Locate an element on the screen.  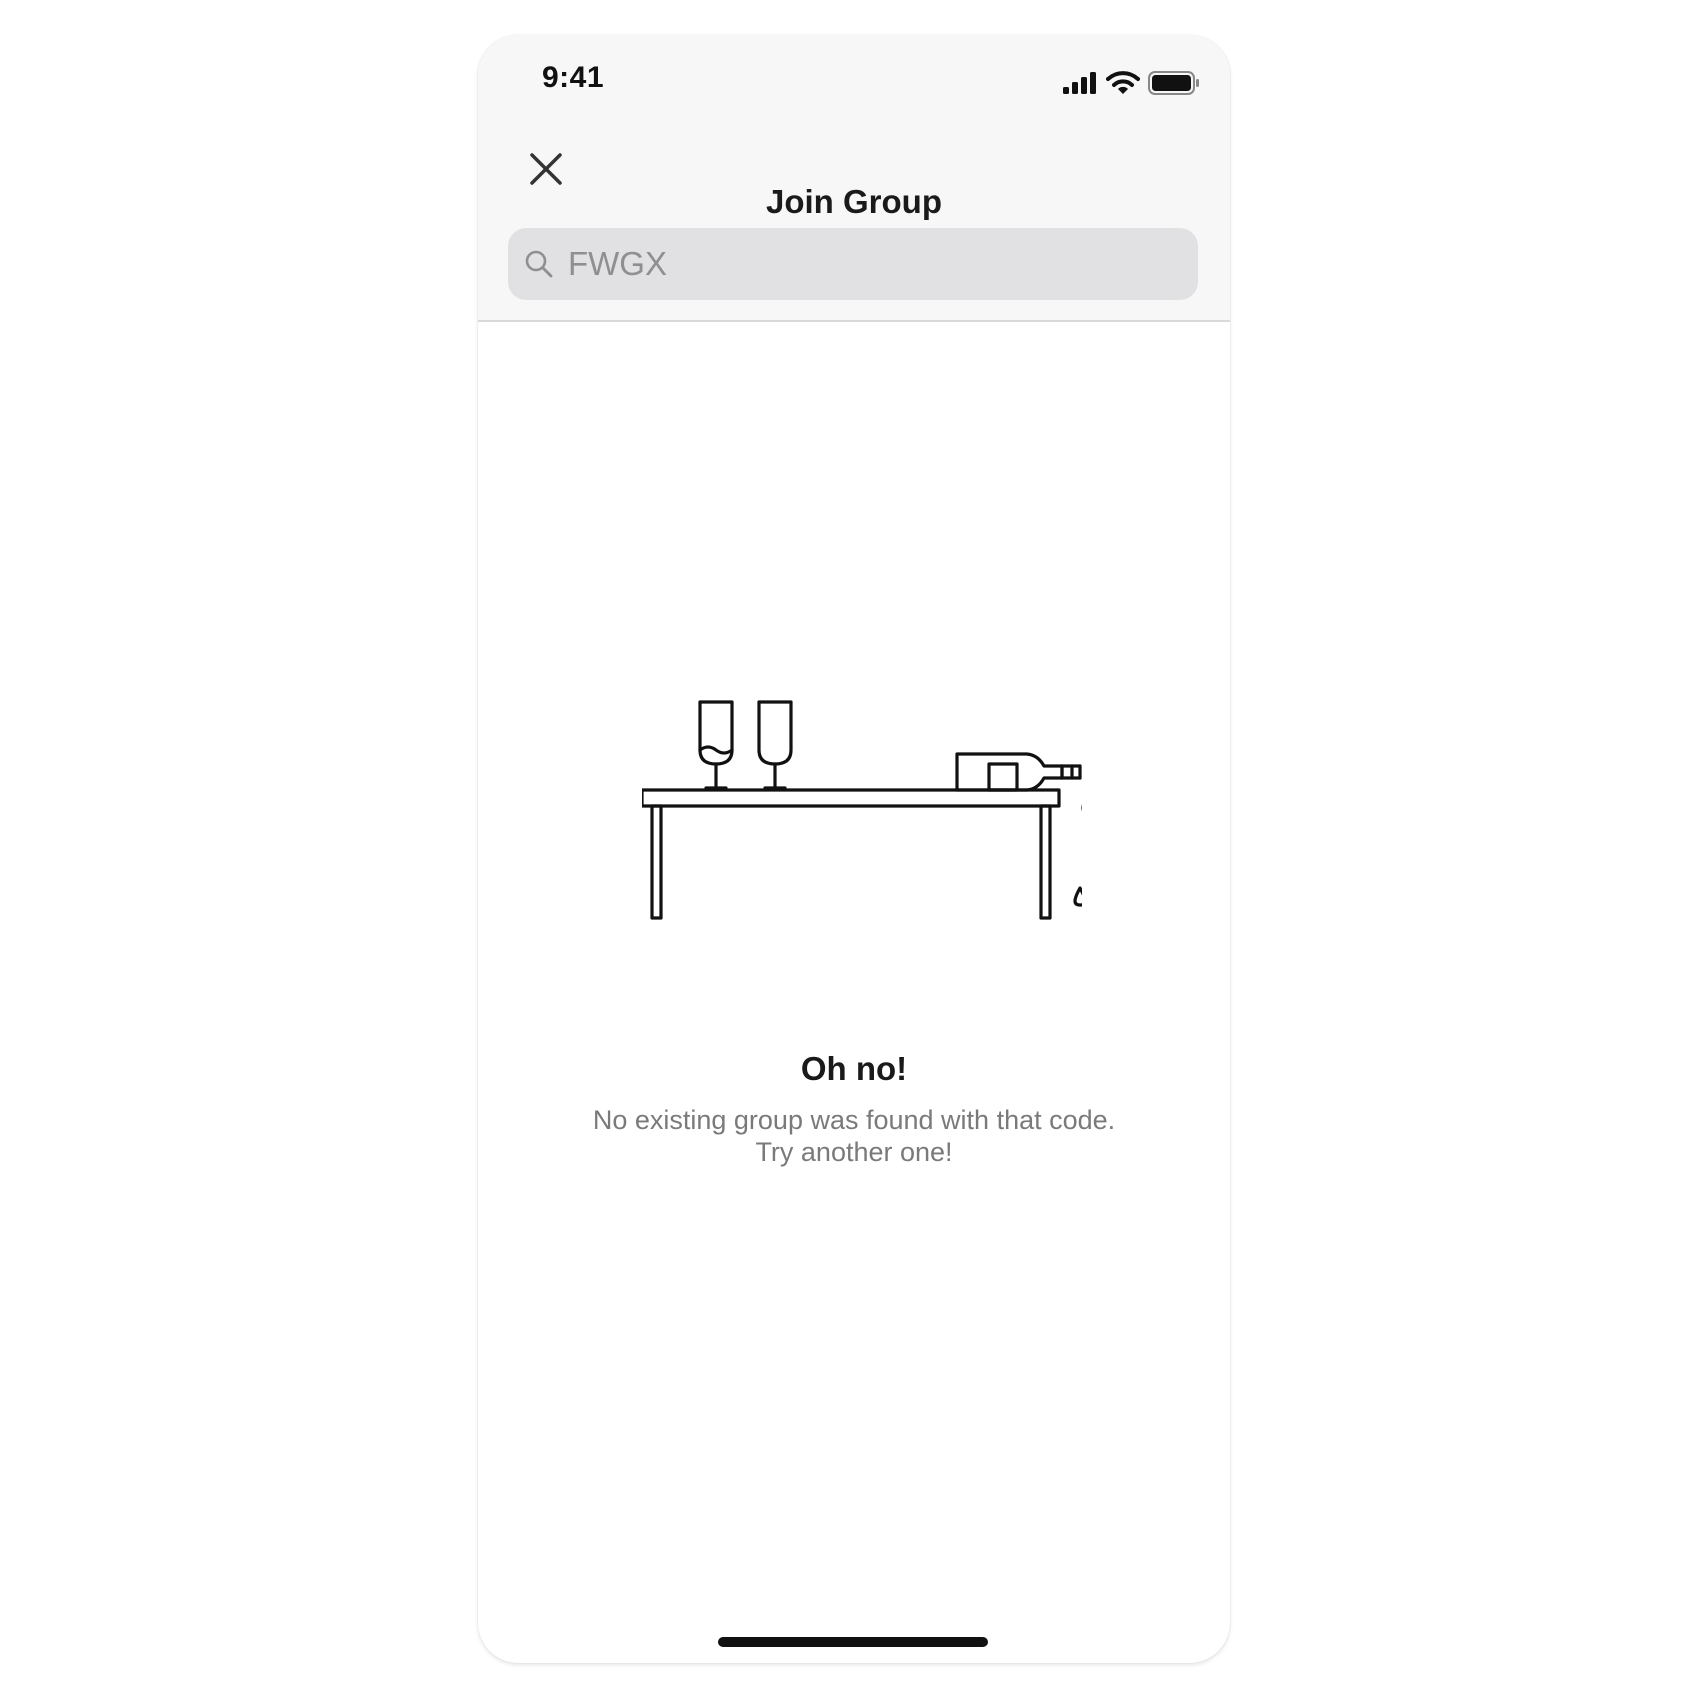
signal-icon is located at coordinates (1079, 83).